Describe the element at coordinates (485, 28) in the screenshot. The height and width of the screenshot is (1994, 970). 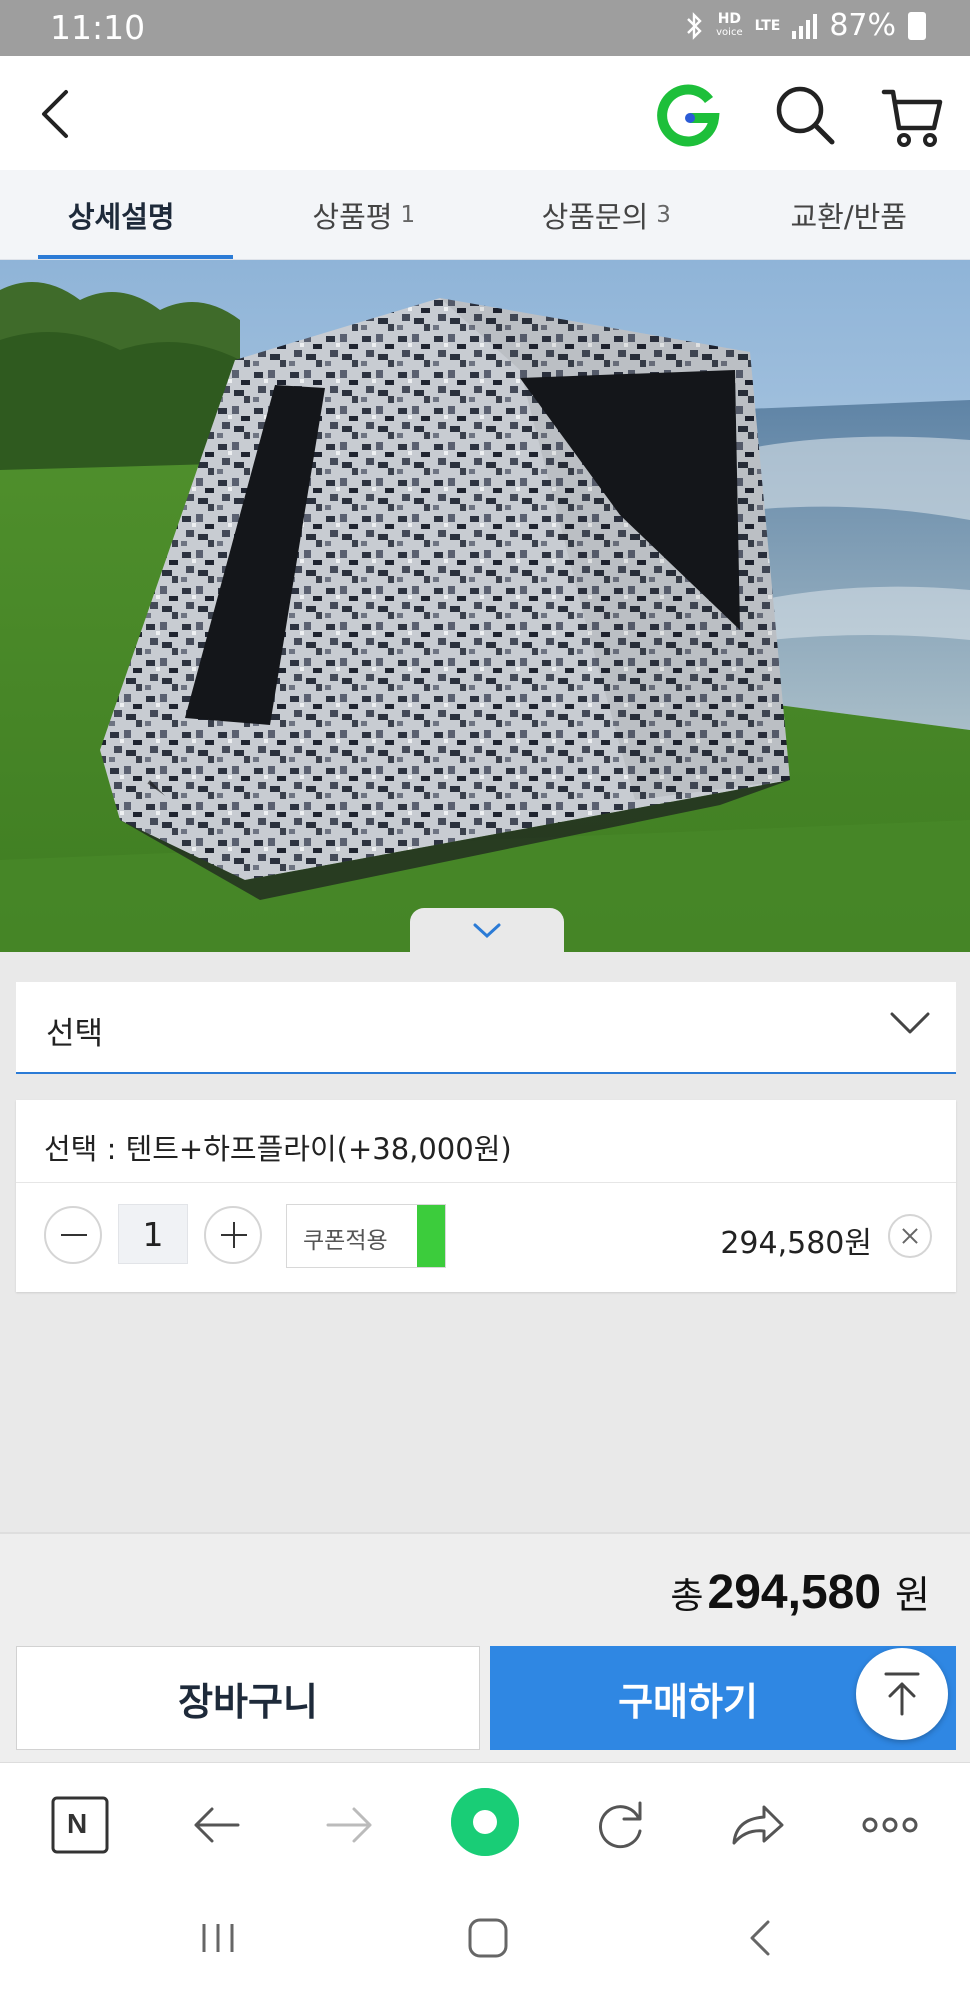
I see `status-bar: 11:10 HD voice LTE 87%` at that location.